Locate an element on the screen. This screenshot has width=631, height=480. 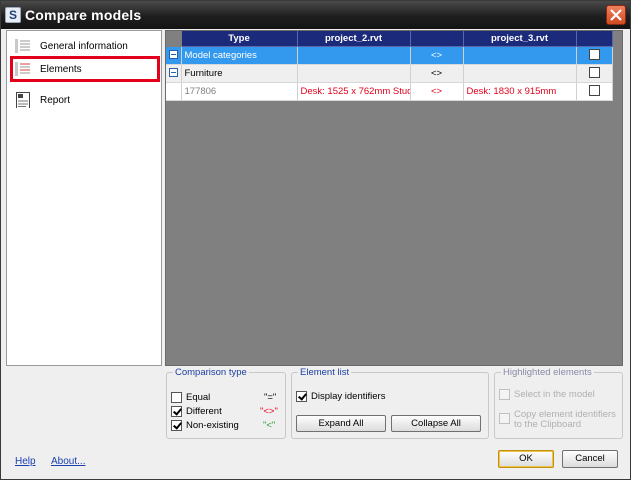
list-icon is located at coordinates (22, 46).